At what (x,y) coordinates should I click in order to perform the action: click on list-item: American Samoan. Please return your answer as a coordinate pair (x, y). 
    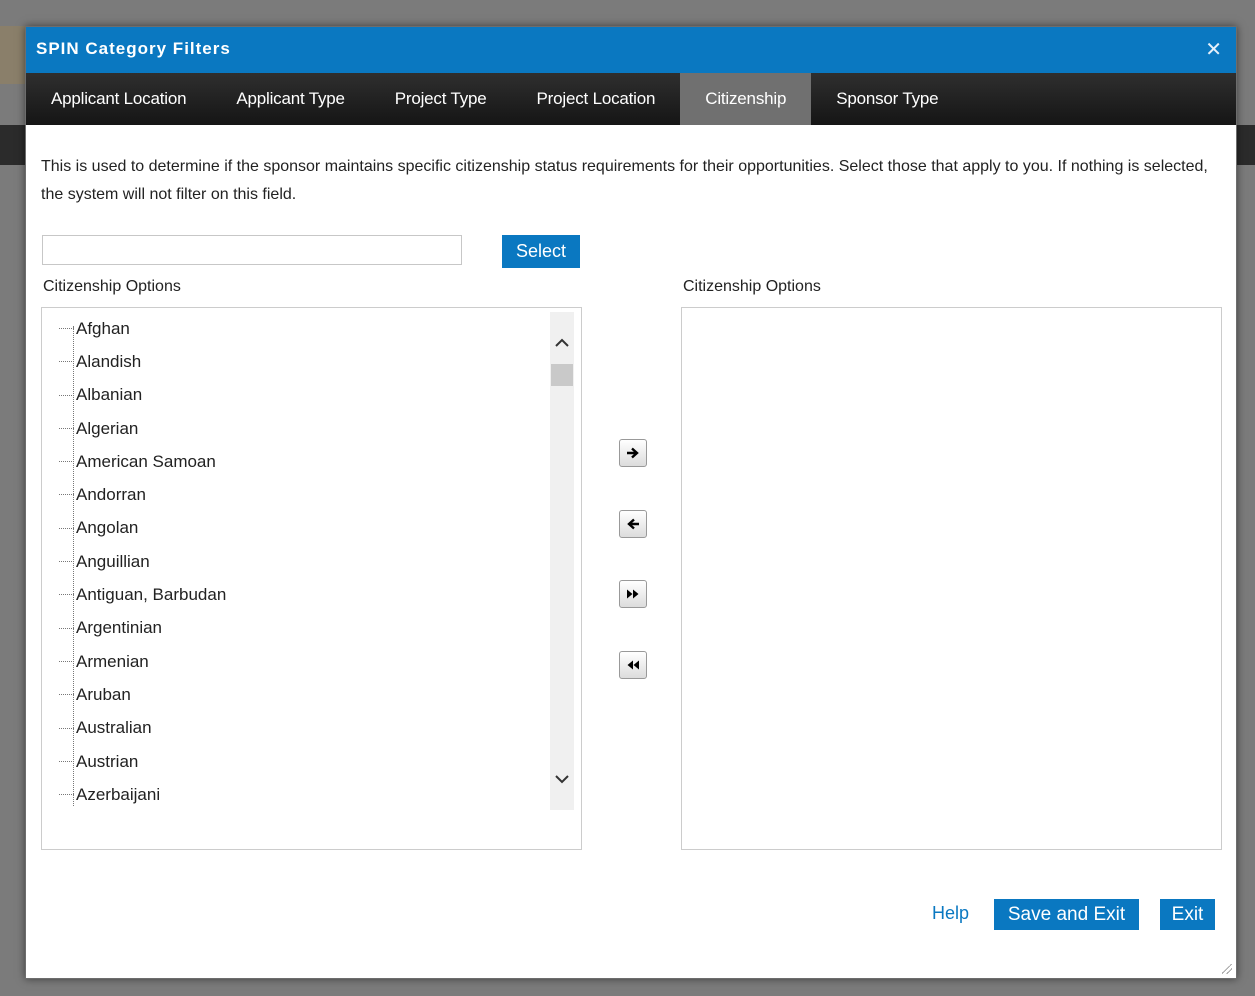
    Looking at the image, I should click on (297, 461).